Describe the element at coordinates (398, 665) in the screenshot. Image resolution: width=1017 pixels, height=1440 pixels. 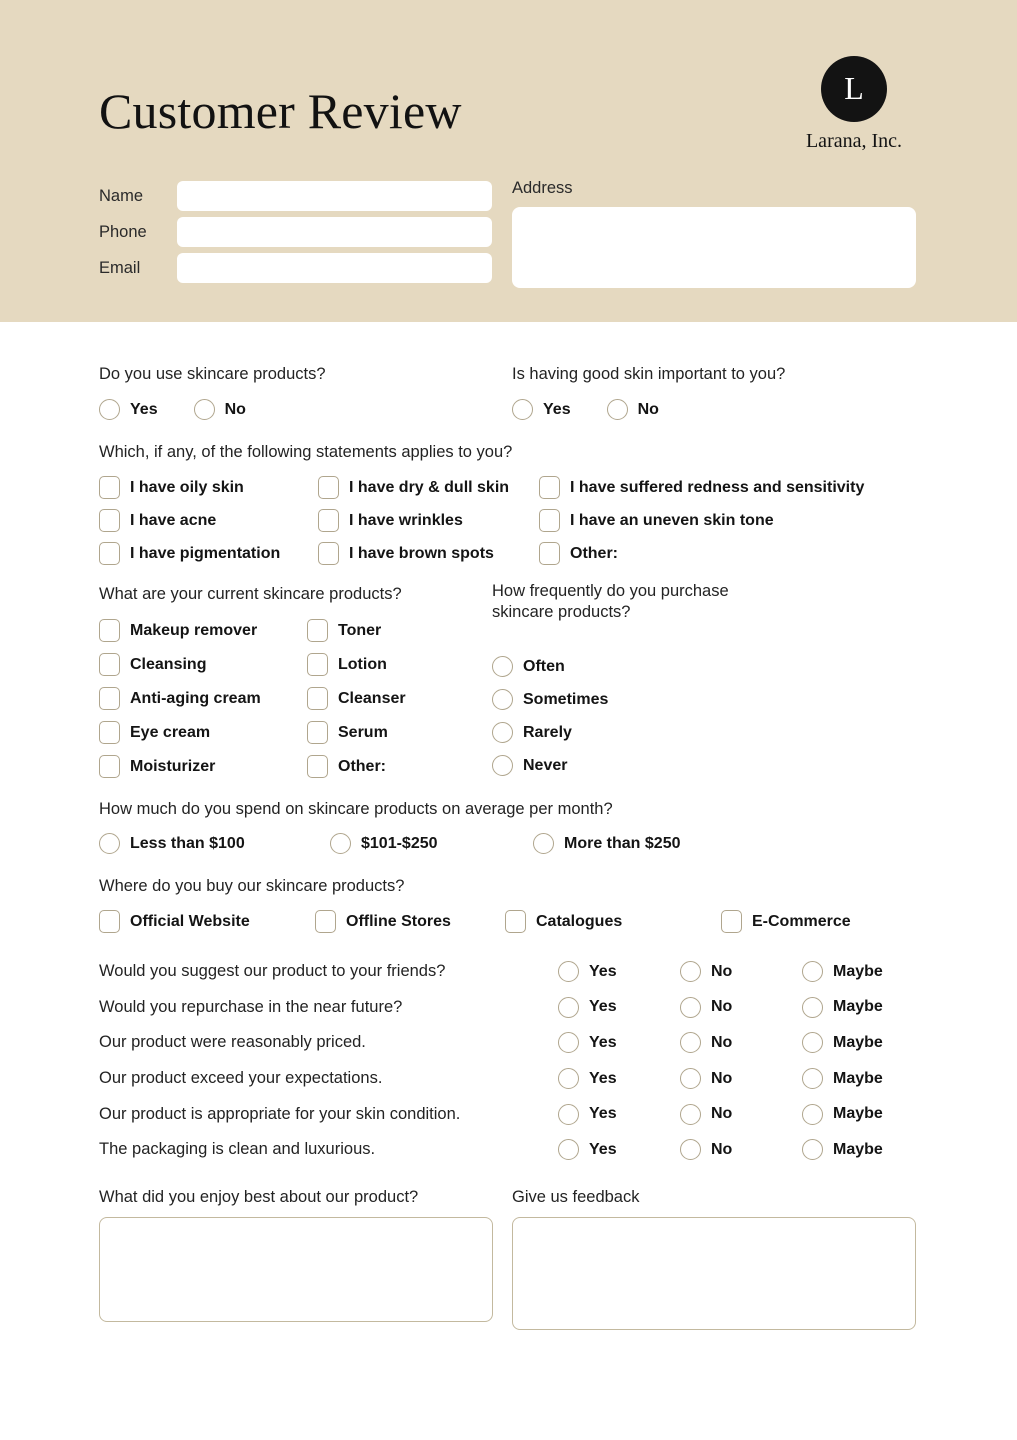
I see `checkbox-option: Lotion` at that location.